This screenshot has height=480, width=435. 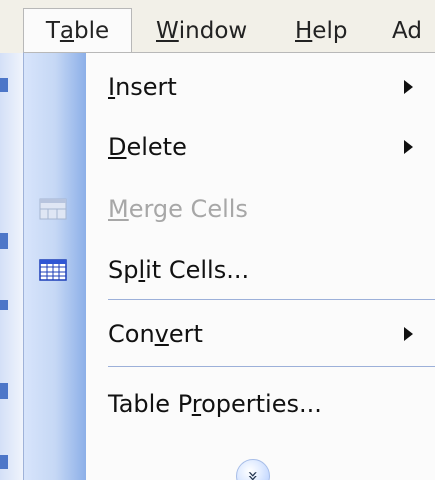 I want to click on menu-item-merge-cells: Merge Cells, so click(x=229, y=209).